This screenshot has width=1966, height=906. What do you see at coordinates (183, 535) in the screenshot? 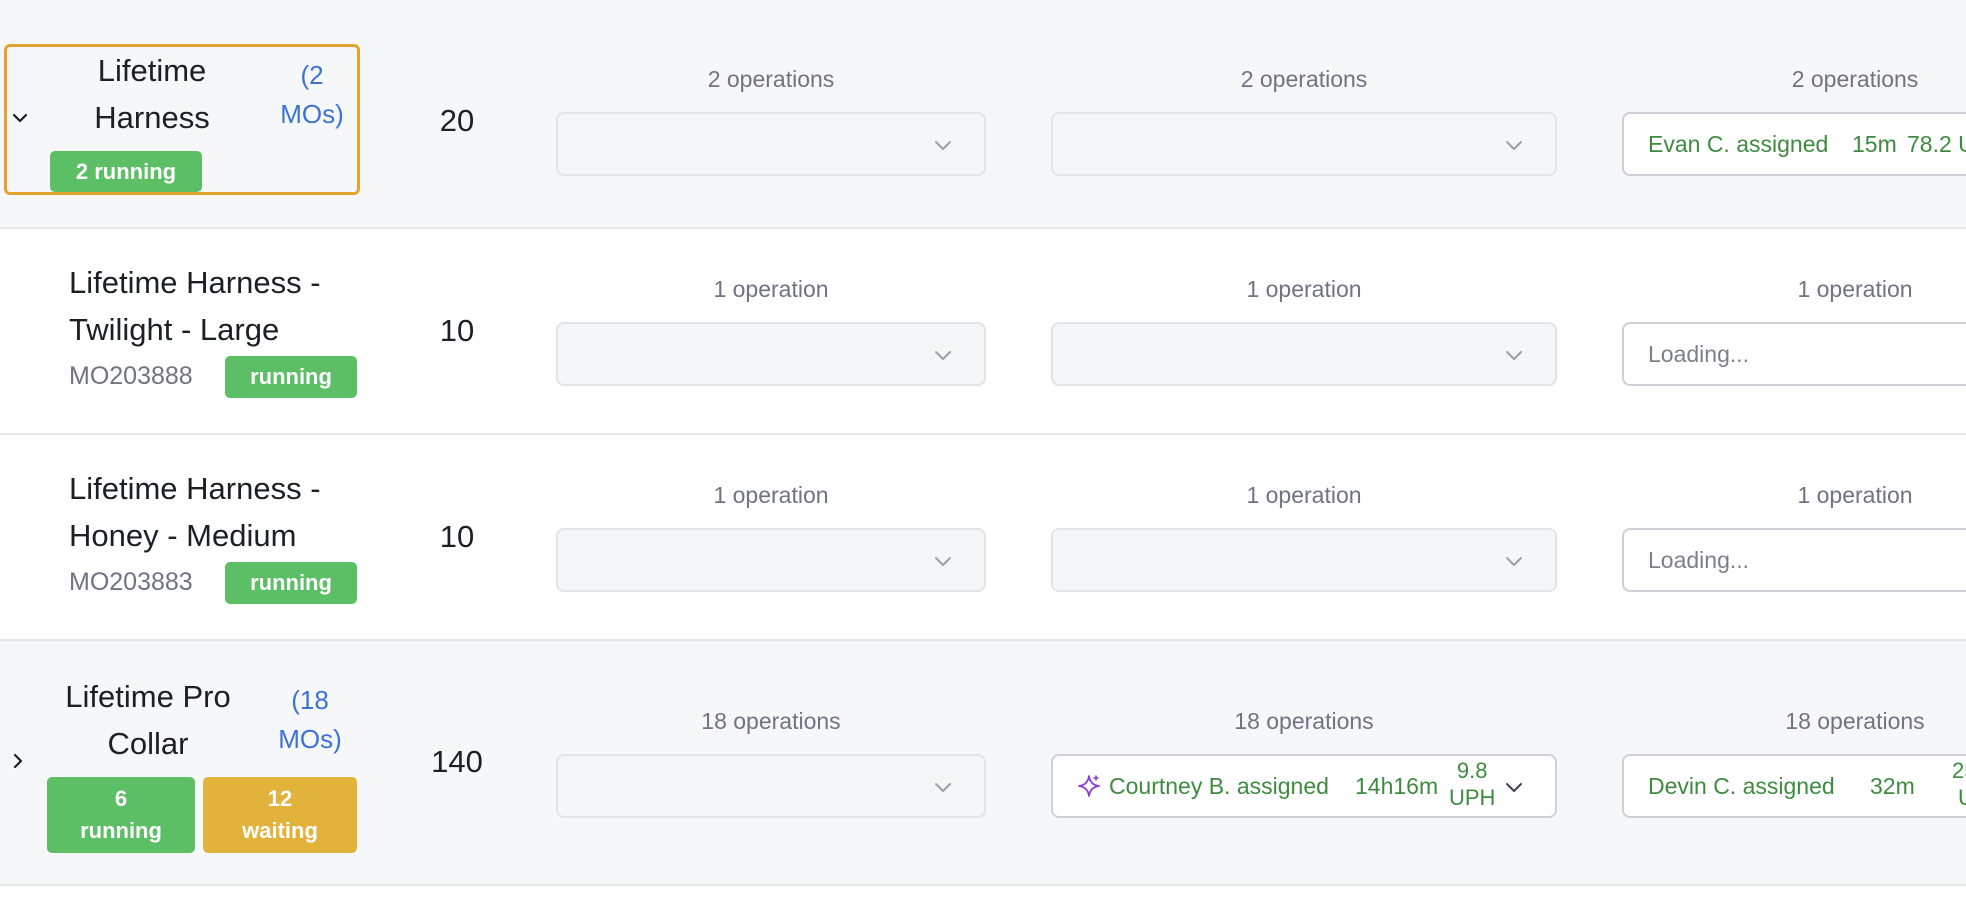
I see `order-title-line: Honey - Medium` at bounding box center [183, 535].